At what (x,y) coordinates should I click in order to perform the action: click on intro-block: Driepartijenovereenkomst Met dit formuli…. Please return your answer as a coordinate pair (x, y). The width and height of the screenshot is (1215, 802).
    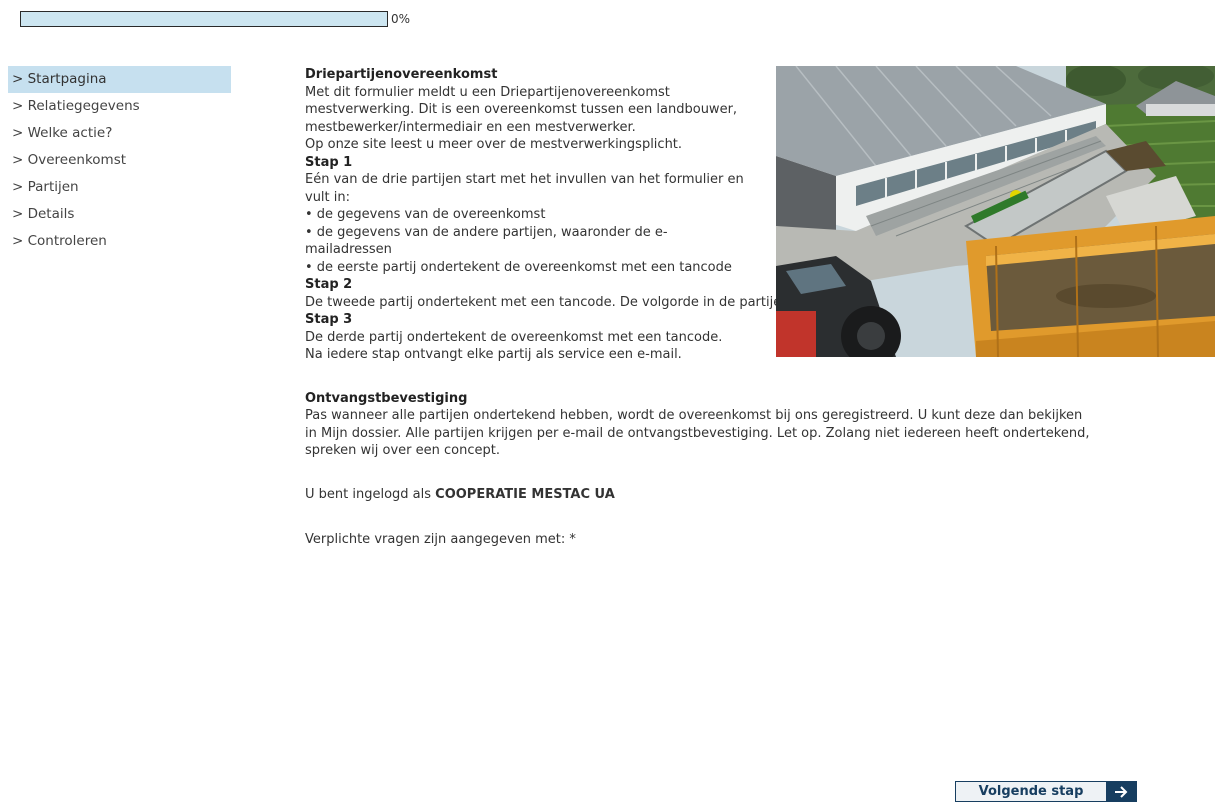
    Looking at the image, I should click on (525, 171).